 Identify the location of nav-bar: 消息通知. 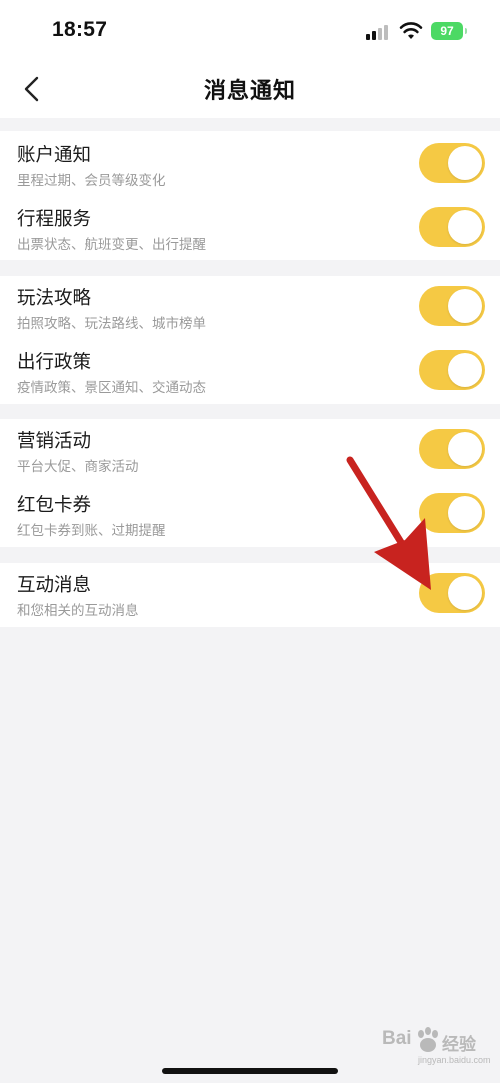
(250, 89).